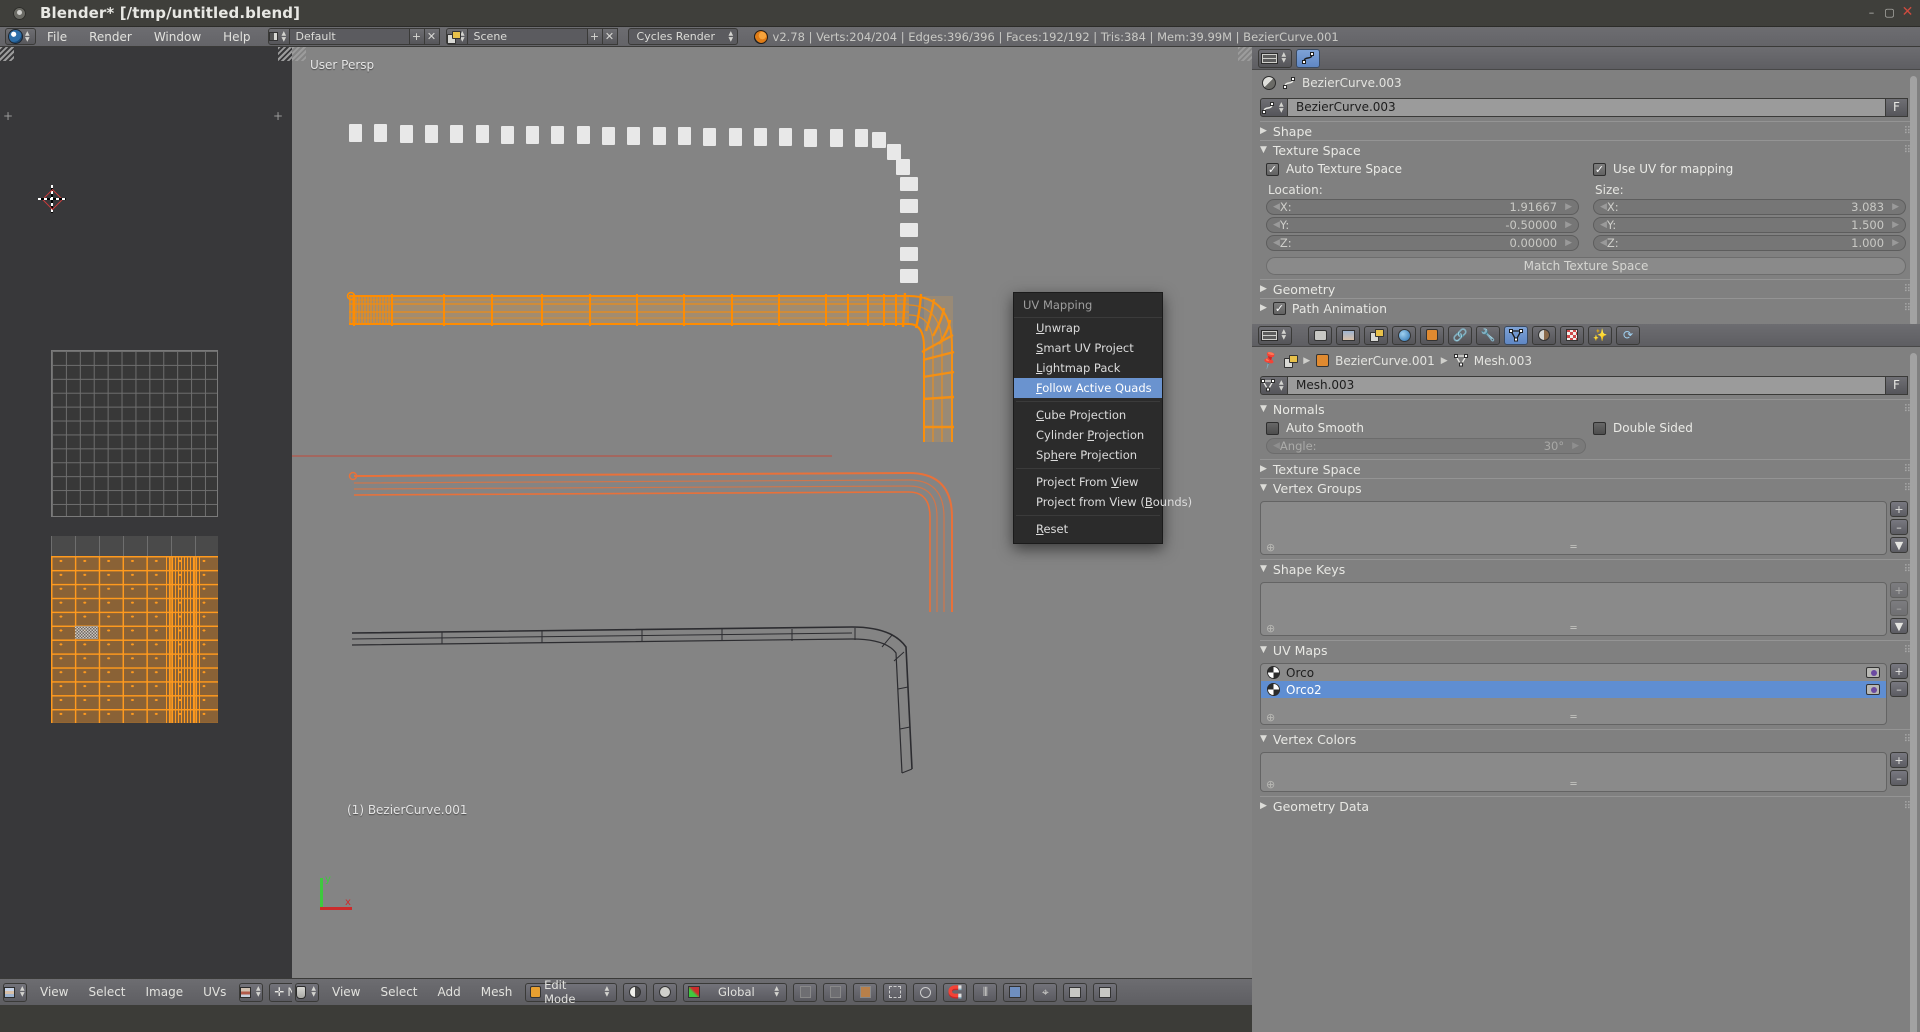 This screenshot has height=1032, width=1920. Describe the element at coordinates (1899, 509) in the screenshot. I see `add-vertex-group-button: +` at that location.